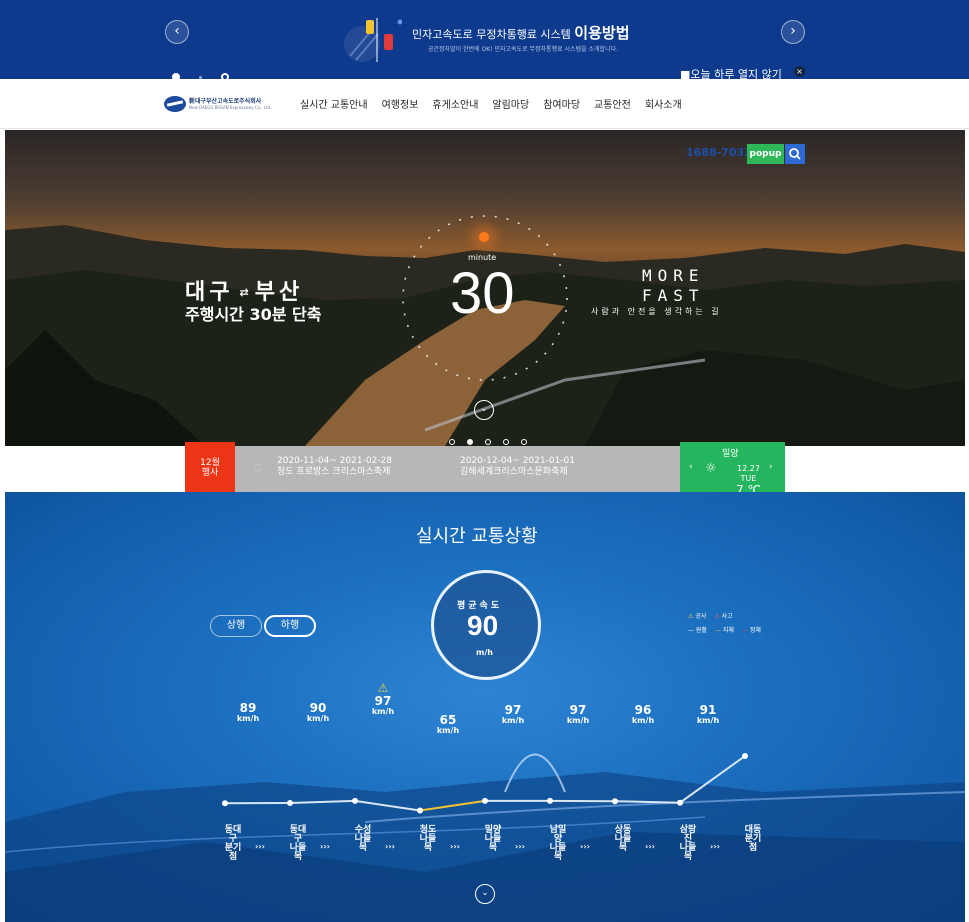 The height and width of the screenshot is (922, 969). I want to click on logo-english-name: New DAEGU BUSAN Expressway Co., Ltd., so click(230, 107).